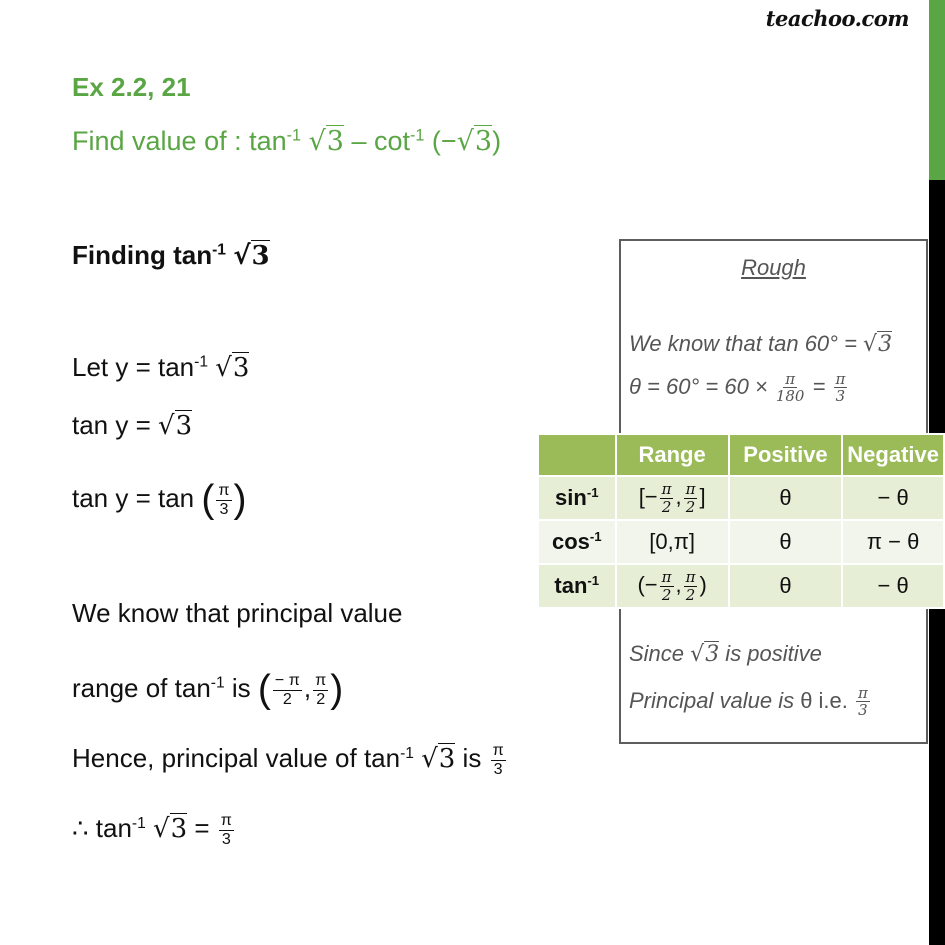 This screenshot has width=945, height=945. I want to click on step-text: tan y = tan, so click(137, 497).